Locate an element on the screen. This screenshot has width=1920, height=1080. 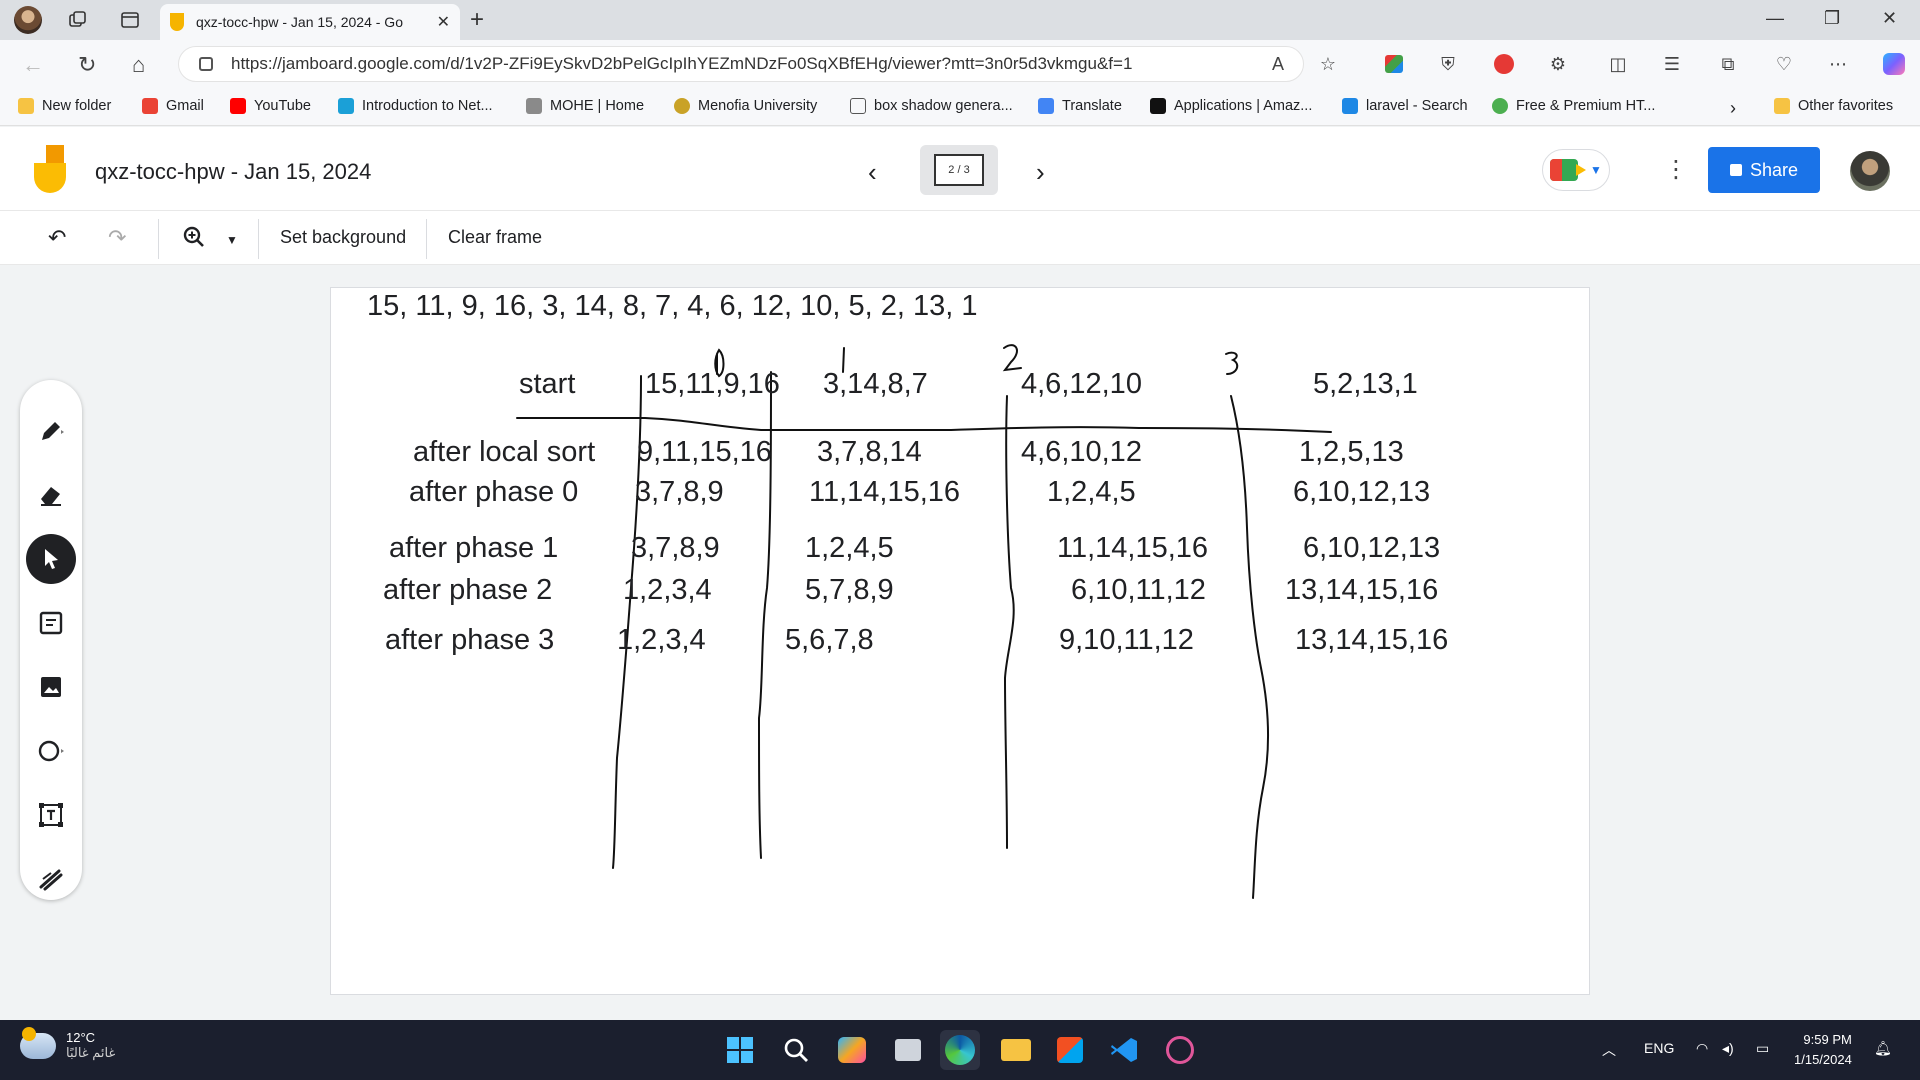
edge-icon is located at coordinates (960, 1050).